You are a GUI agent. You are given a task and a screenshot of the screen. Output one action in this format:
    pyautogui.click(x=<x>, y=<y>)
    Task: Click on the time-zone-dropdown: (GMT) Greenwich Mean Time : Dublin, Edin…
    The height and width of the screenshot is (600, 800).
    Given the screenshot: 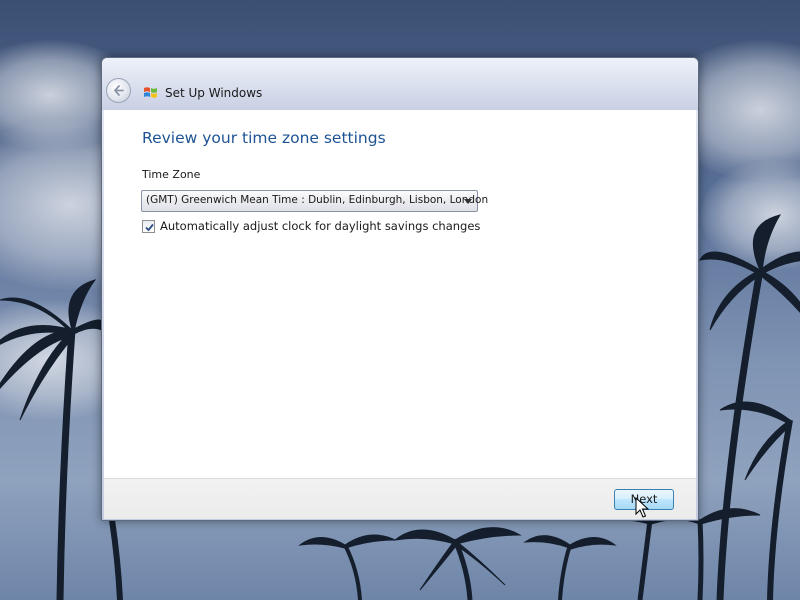 What is the action you would take?
    pyautogui.click(x=314, y=201)
    